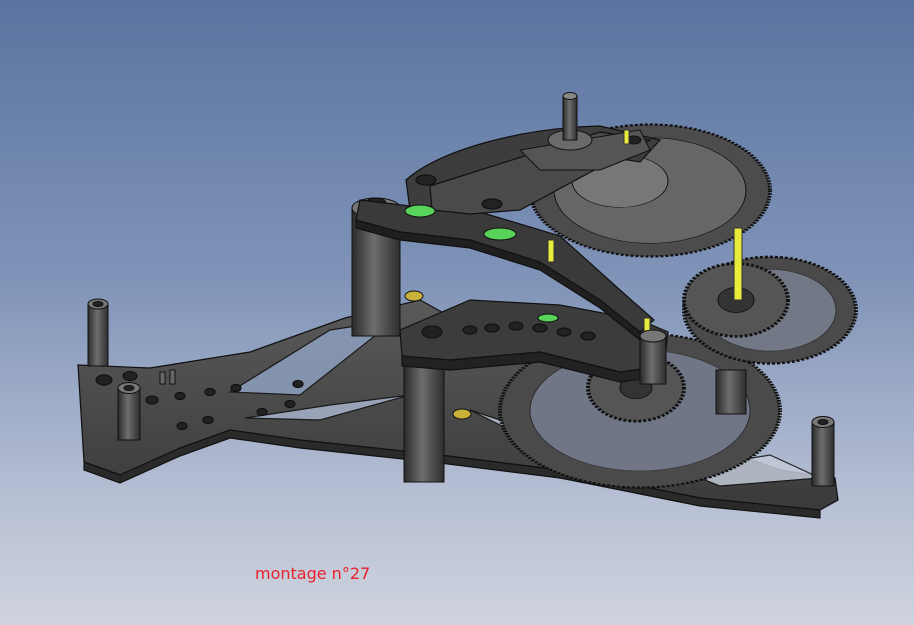  Describe the element at coordinates (313, 573) in the screenshot. I see `montage-caption: montage n°27` at that location.